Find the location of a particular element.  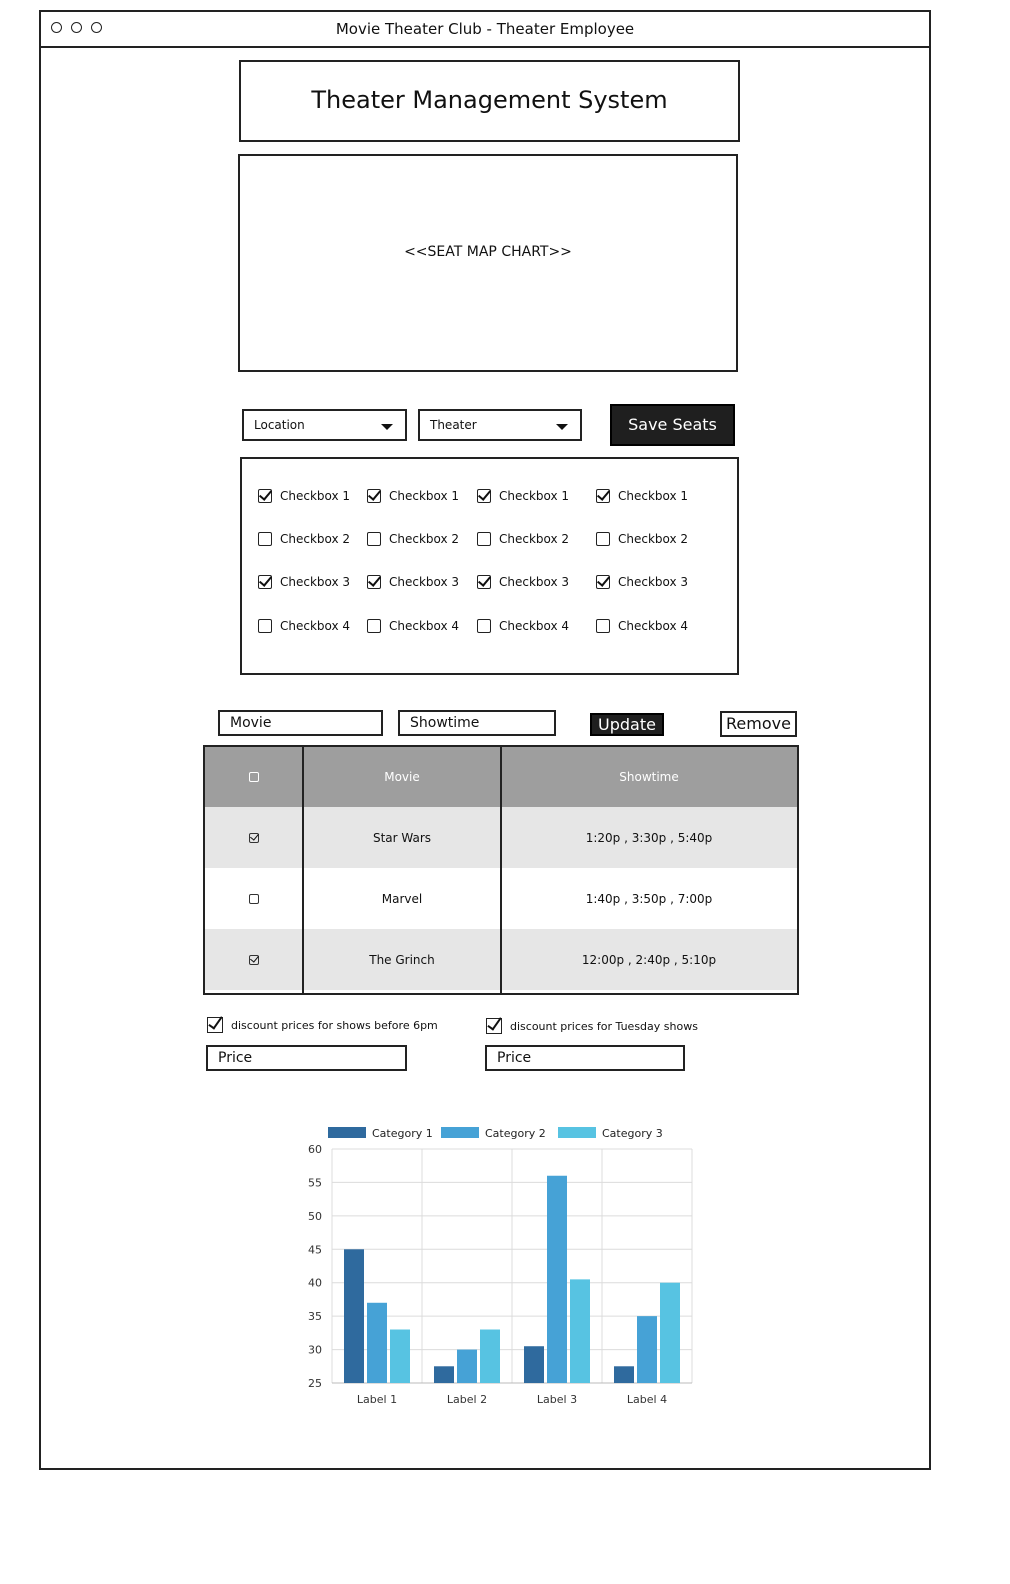

page-title: Theater Management System is located at coordinates (489, 100).